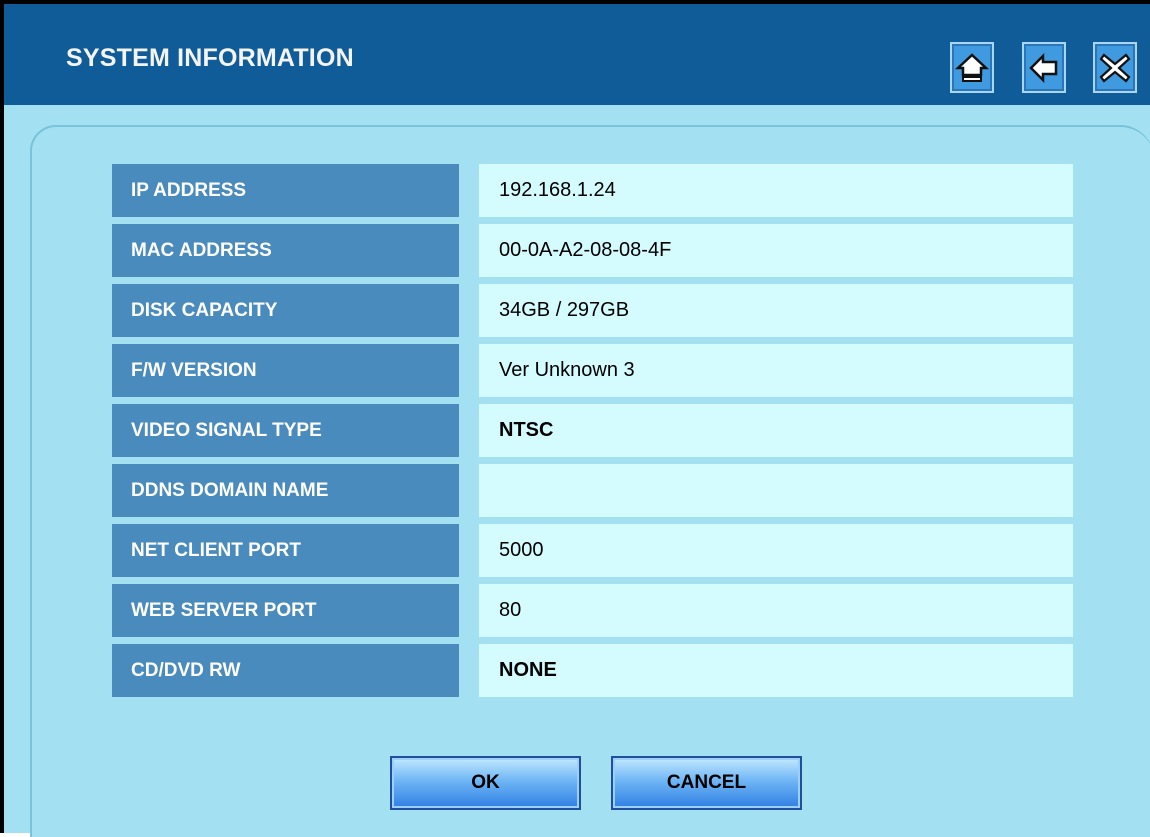 This screenshot has width=1150, height=837. Describe the element at coordinates (285, 190) in the screenshot. I see `info-label: IP ADDRESS` at that location.